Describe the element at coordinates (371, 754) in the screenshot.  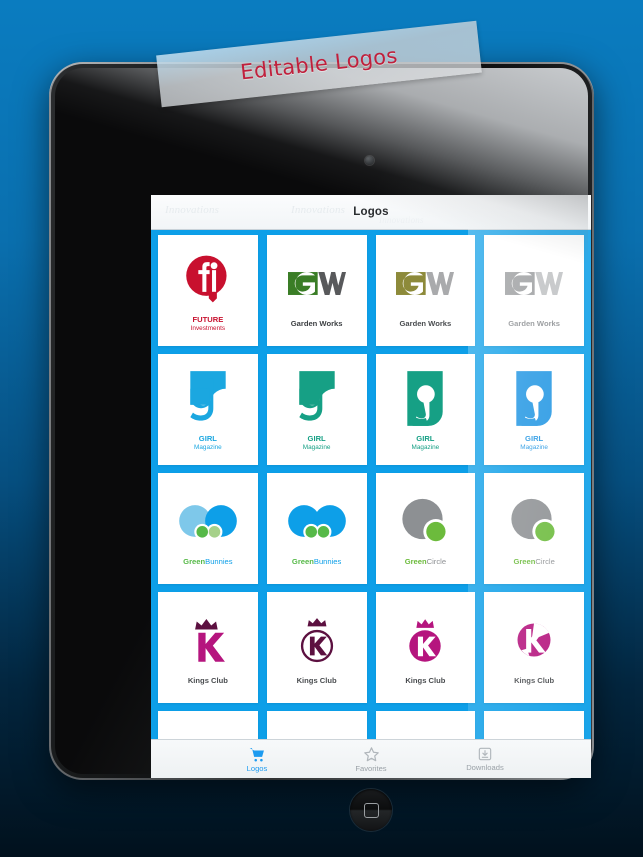
I see `star-icon` at that location.